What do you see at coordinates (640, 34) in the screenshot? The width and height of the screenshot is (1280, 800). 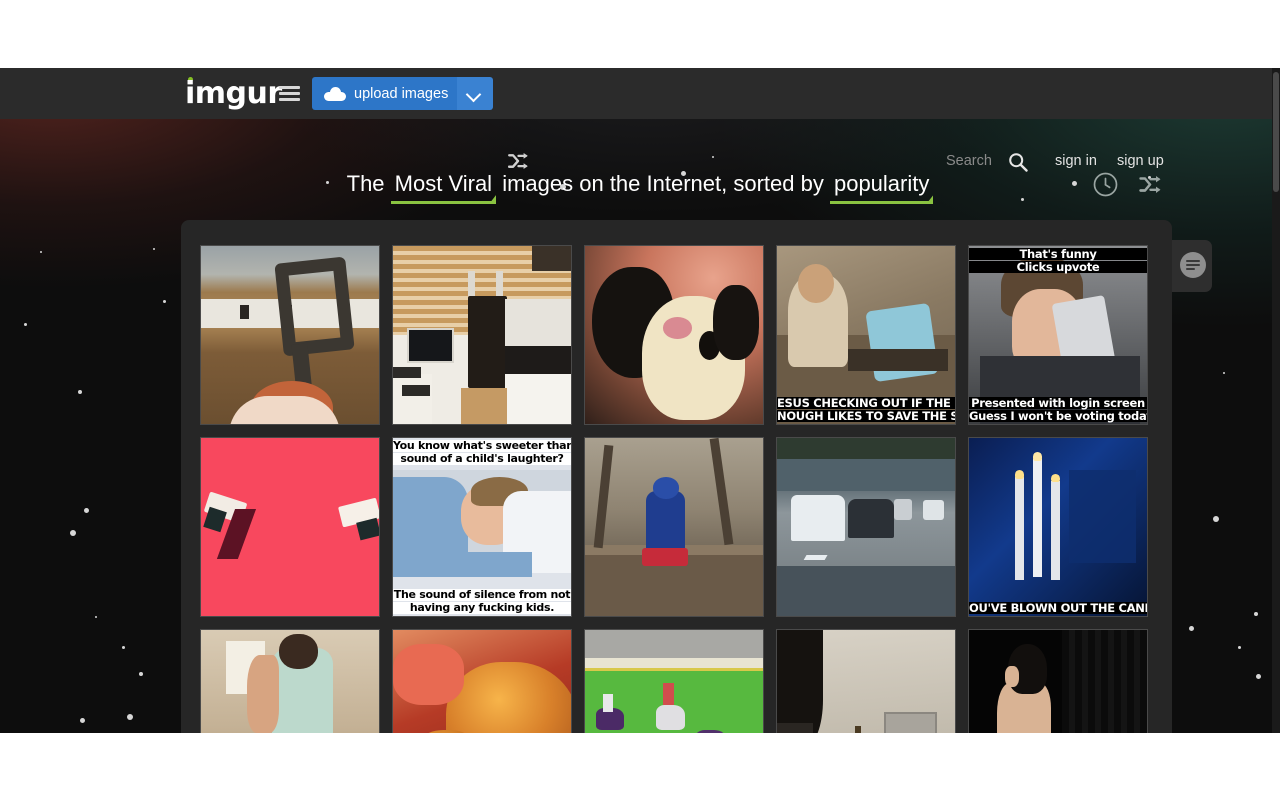 I see `browser-chrome-top` at bounding box center [640, 34].